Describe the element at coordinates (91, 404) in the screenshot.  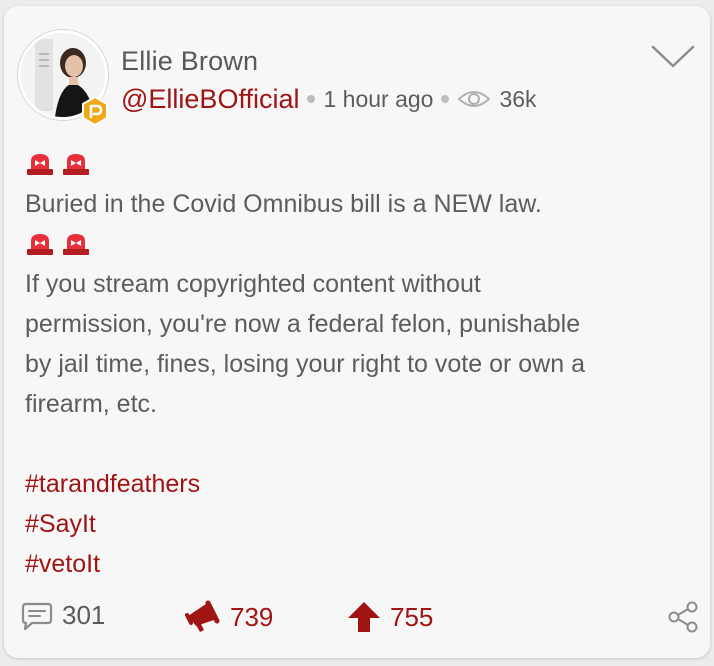
I see `body-line: firearm, etc.` at that location.